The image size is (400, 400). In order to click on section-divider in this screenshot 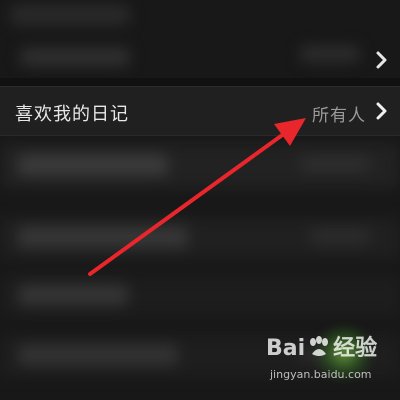, I will do `click(200, 82)`.